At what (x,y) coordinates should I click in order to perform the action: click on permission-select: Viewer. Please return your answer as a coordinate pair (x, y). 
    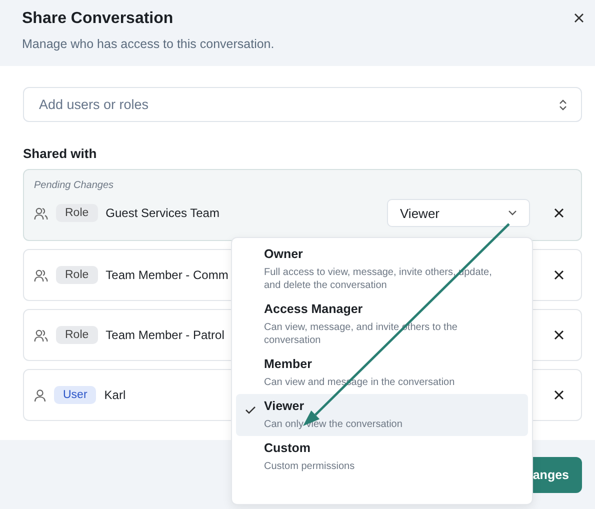
    Looking at the image, I should click on (458, 213).